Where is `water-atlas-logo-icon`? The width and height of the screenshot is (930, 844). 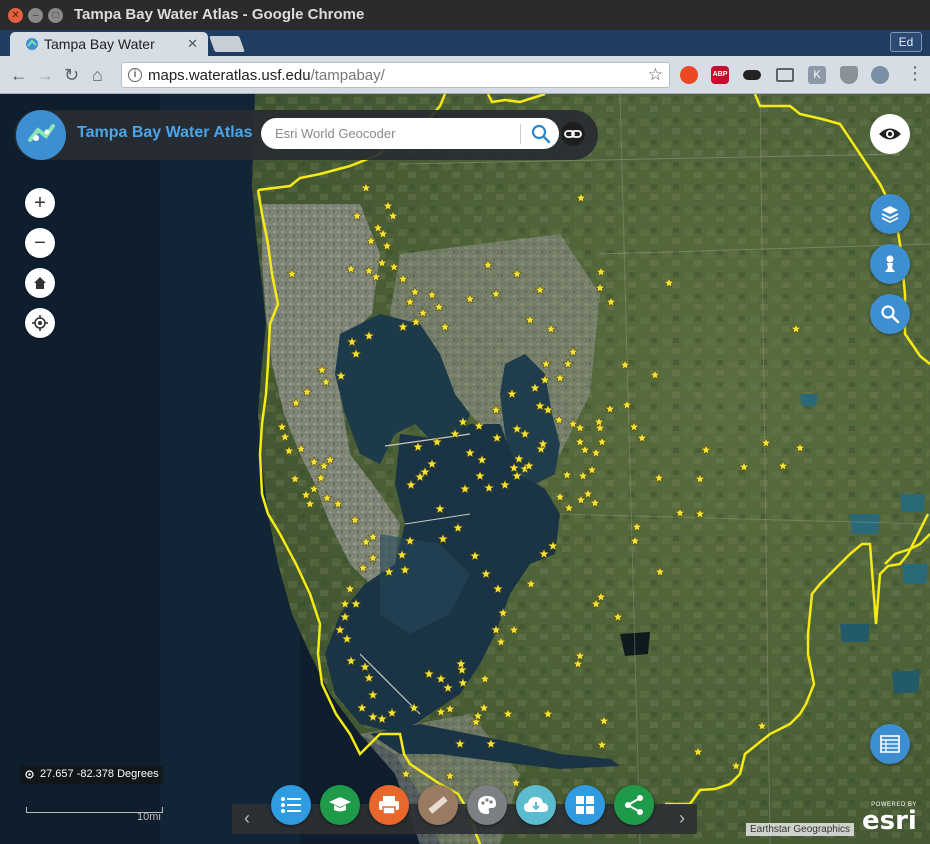 water-atlas-logo-icon is located at coordinates (41, 135).